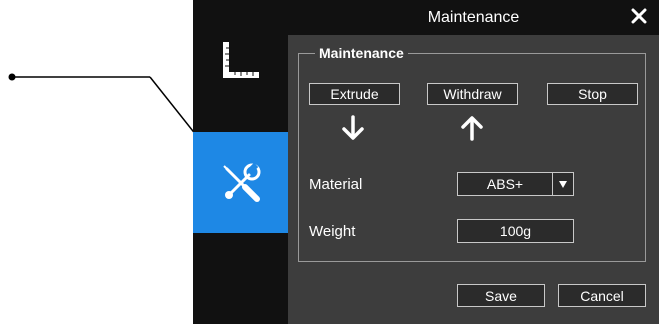  Describe the element at coordinates (639, 16) in the screenshot. I see `close-icon` at that location.